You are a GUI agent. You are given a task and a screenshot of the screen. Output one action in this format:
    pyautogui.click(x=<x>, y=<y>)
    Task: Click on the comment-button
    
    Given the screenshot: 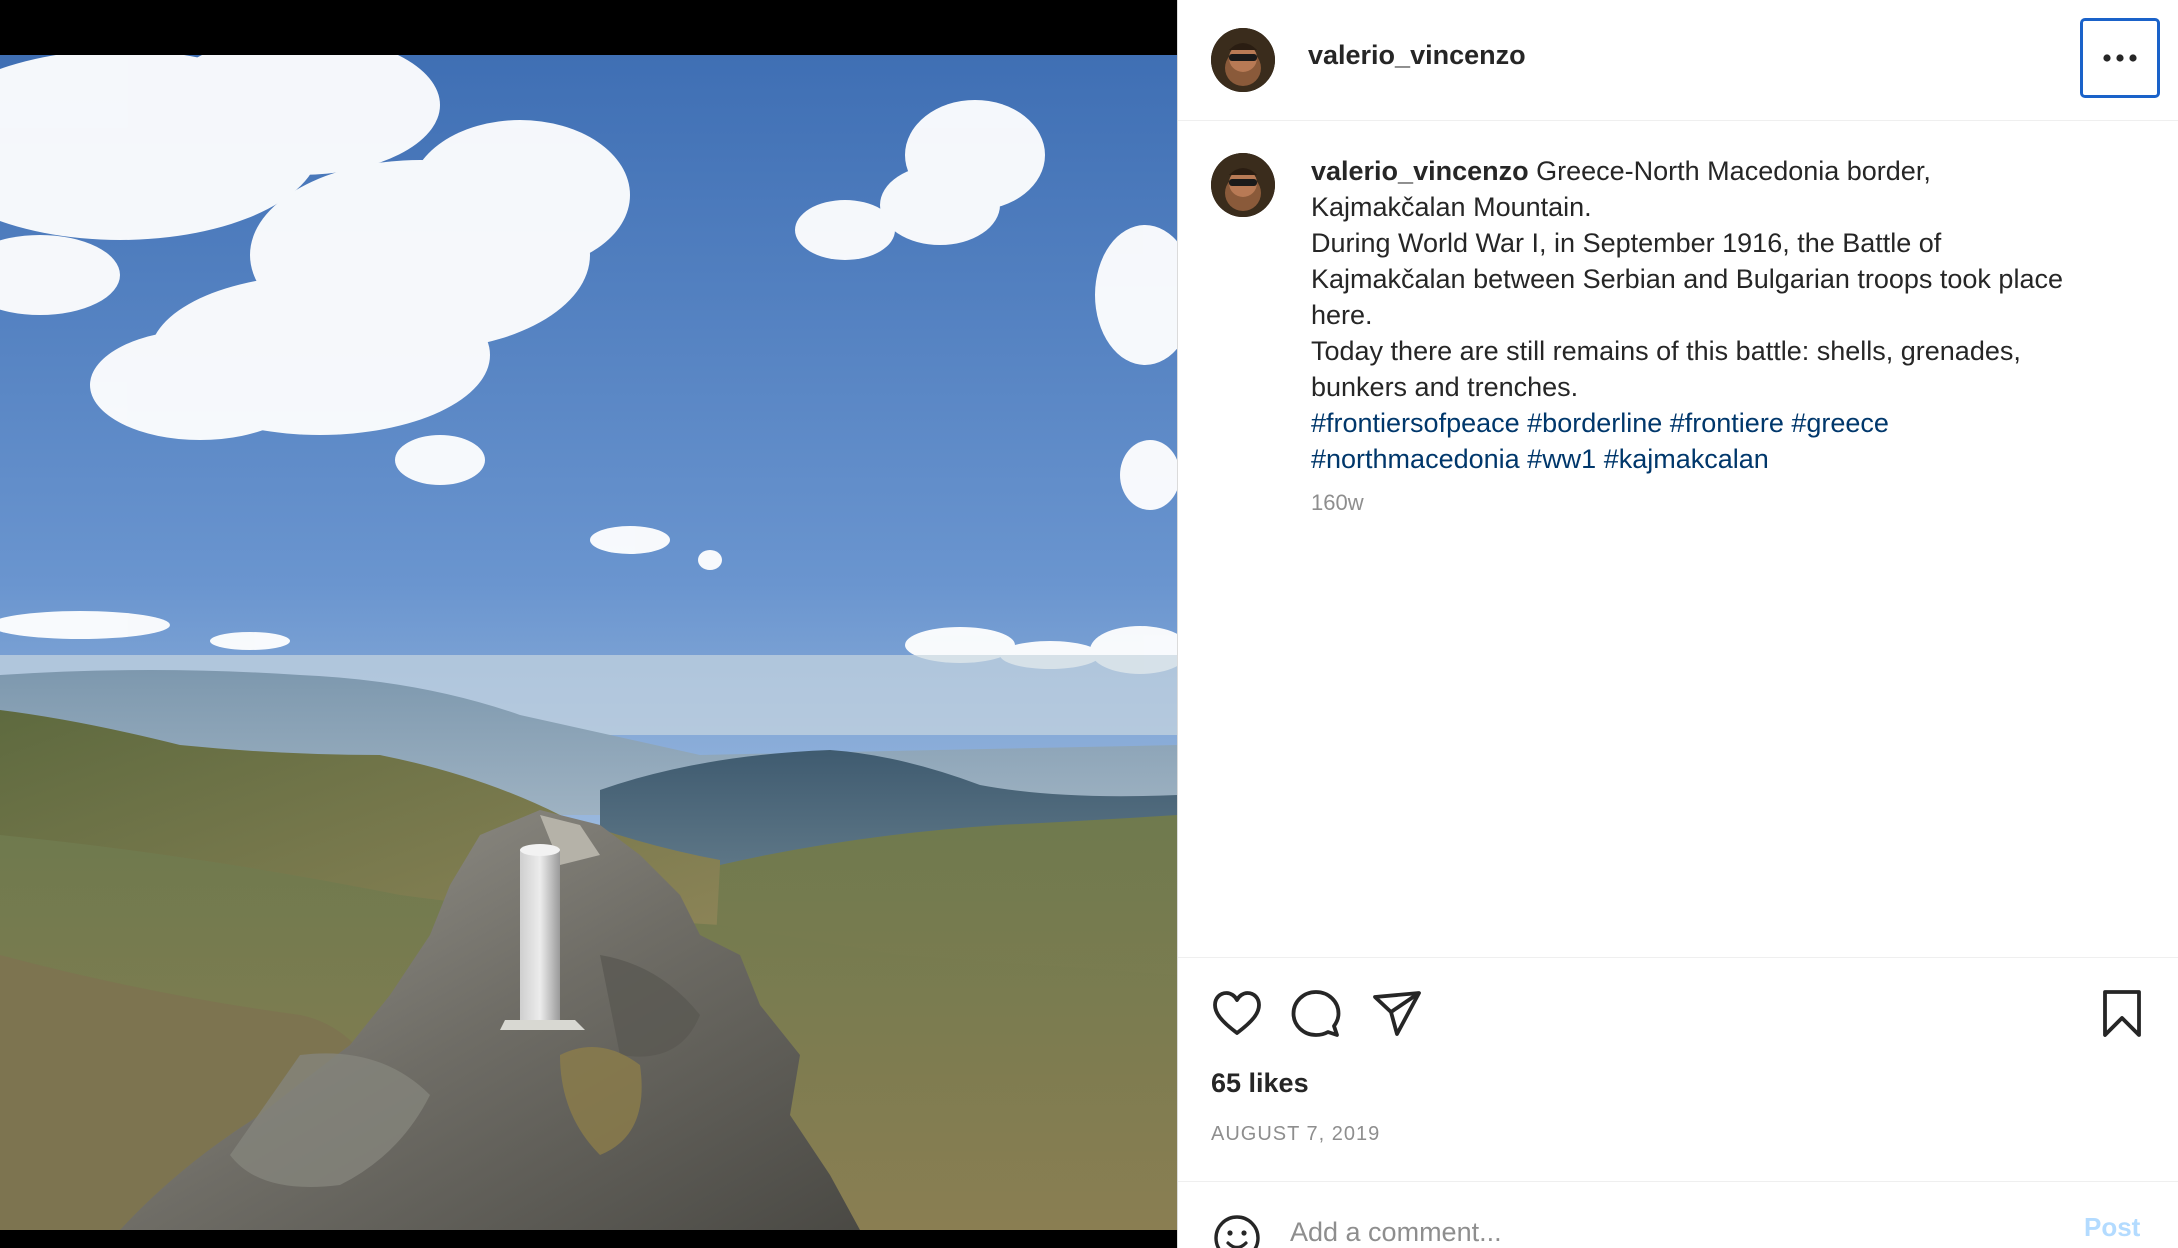 What is the action you would take?
    pyautogui.click(x=1316, y=1014)
    